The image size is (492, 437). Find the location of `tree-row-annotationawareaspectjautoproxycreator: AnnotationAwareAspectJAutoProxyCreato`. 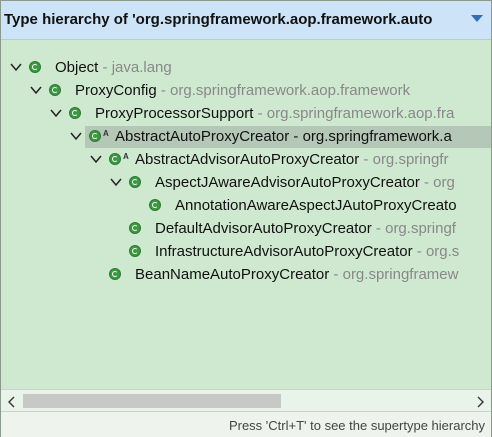

tree-row-annotationawareaspectjautoproxycreator: AnnotationAwareAspectJAutoProxyCreato is located at coordinates (246, 206).